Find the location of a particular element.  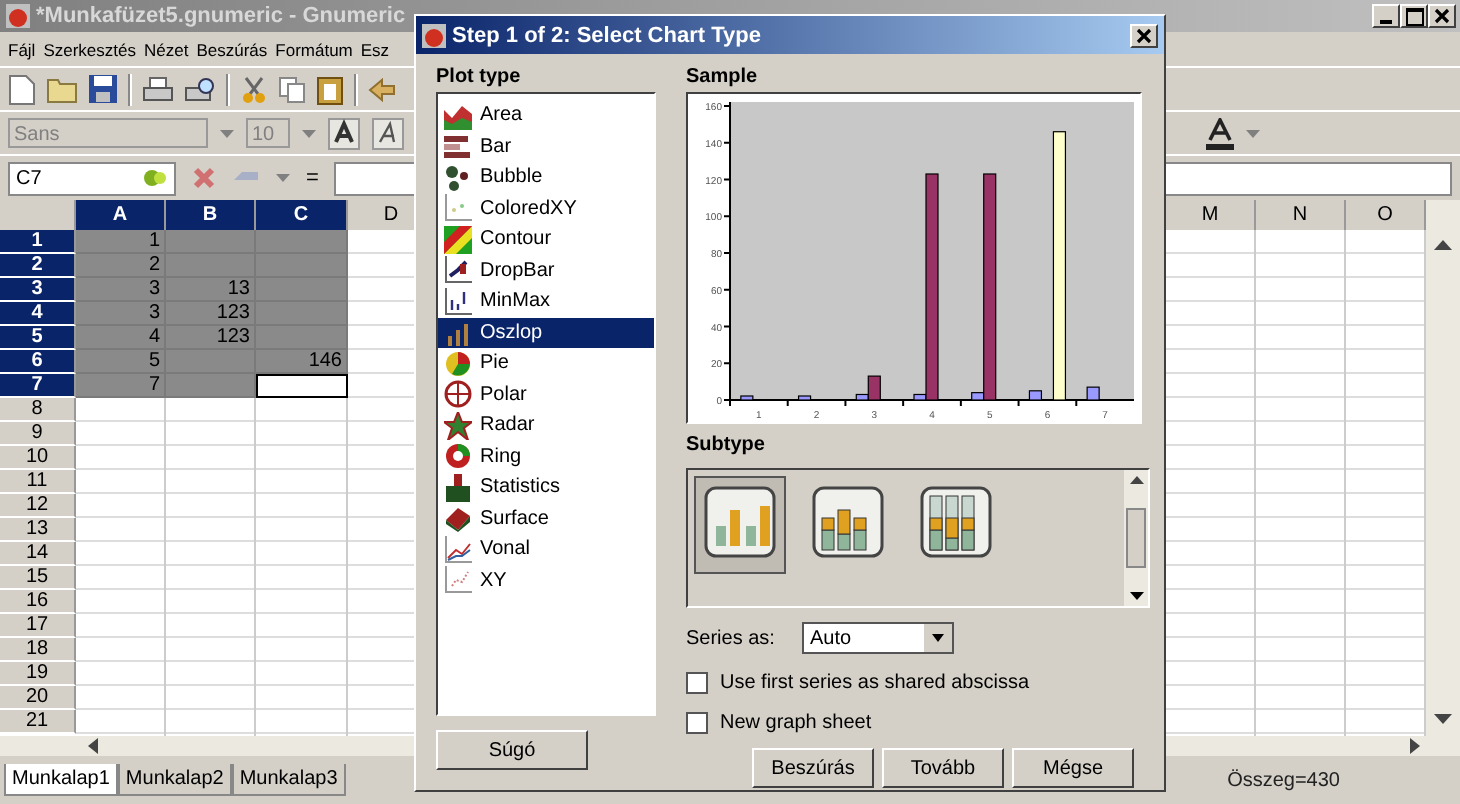

window-title: *Munkafüzet5.gnumeric - Gnumeric is located at coordinates (222, 16).